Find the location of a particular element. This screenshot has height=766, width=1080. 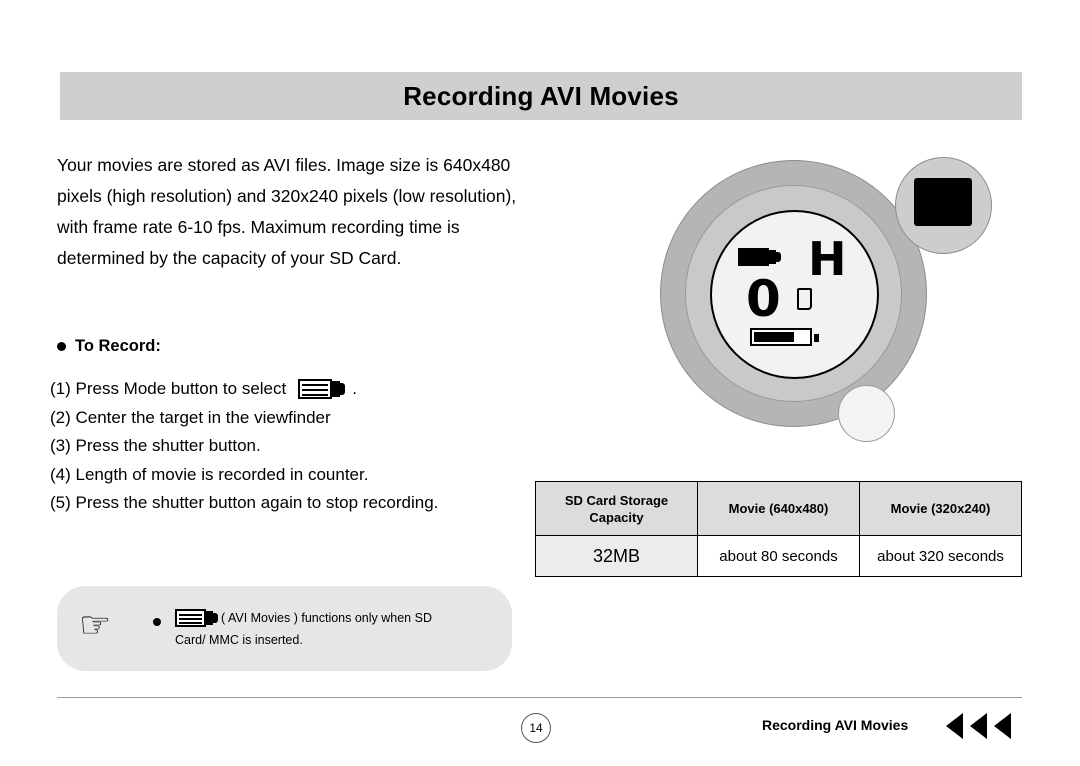

list-item: (2) Center the target in the viewfinder is located at coordinates (310, 418).